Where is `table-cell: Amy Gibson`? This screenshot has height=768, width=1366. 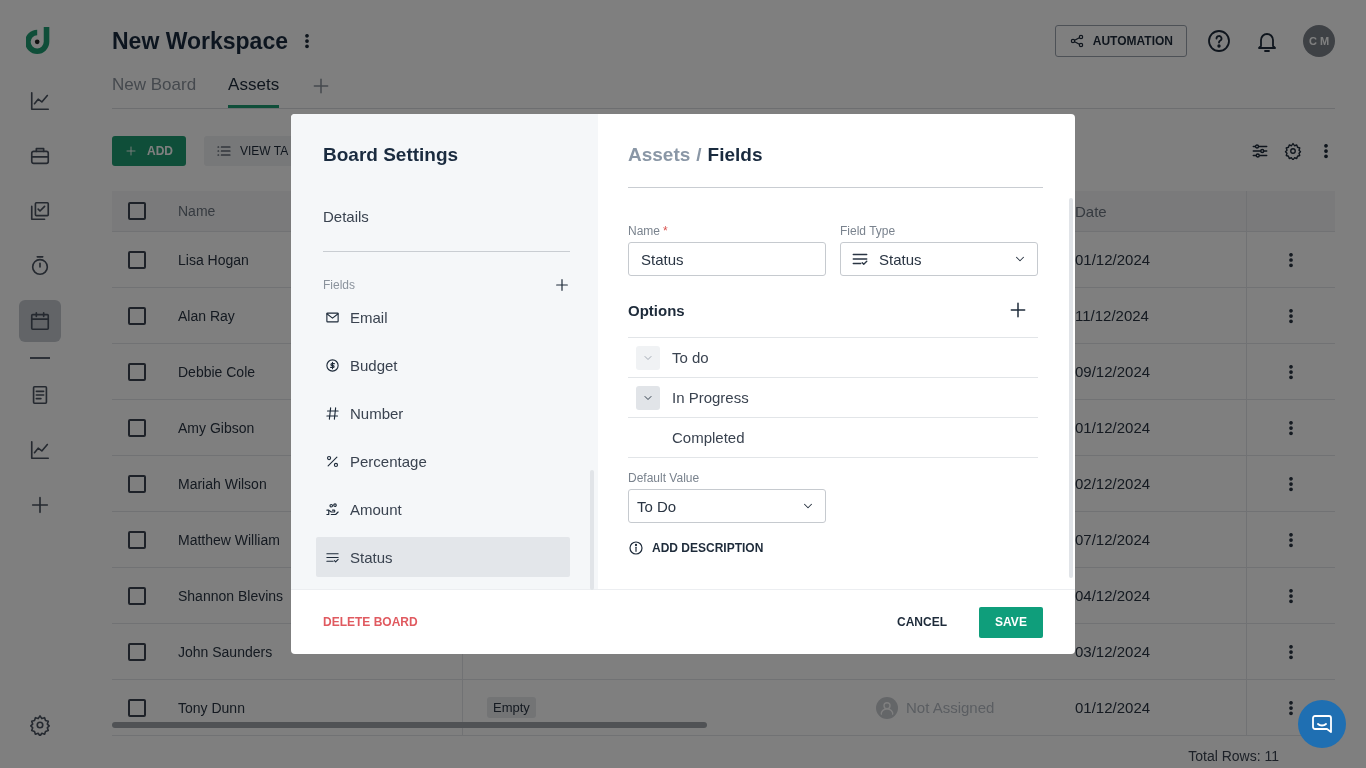 table-cell: Amy Gibson is located at coordinates (216, 427).